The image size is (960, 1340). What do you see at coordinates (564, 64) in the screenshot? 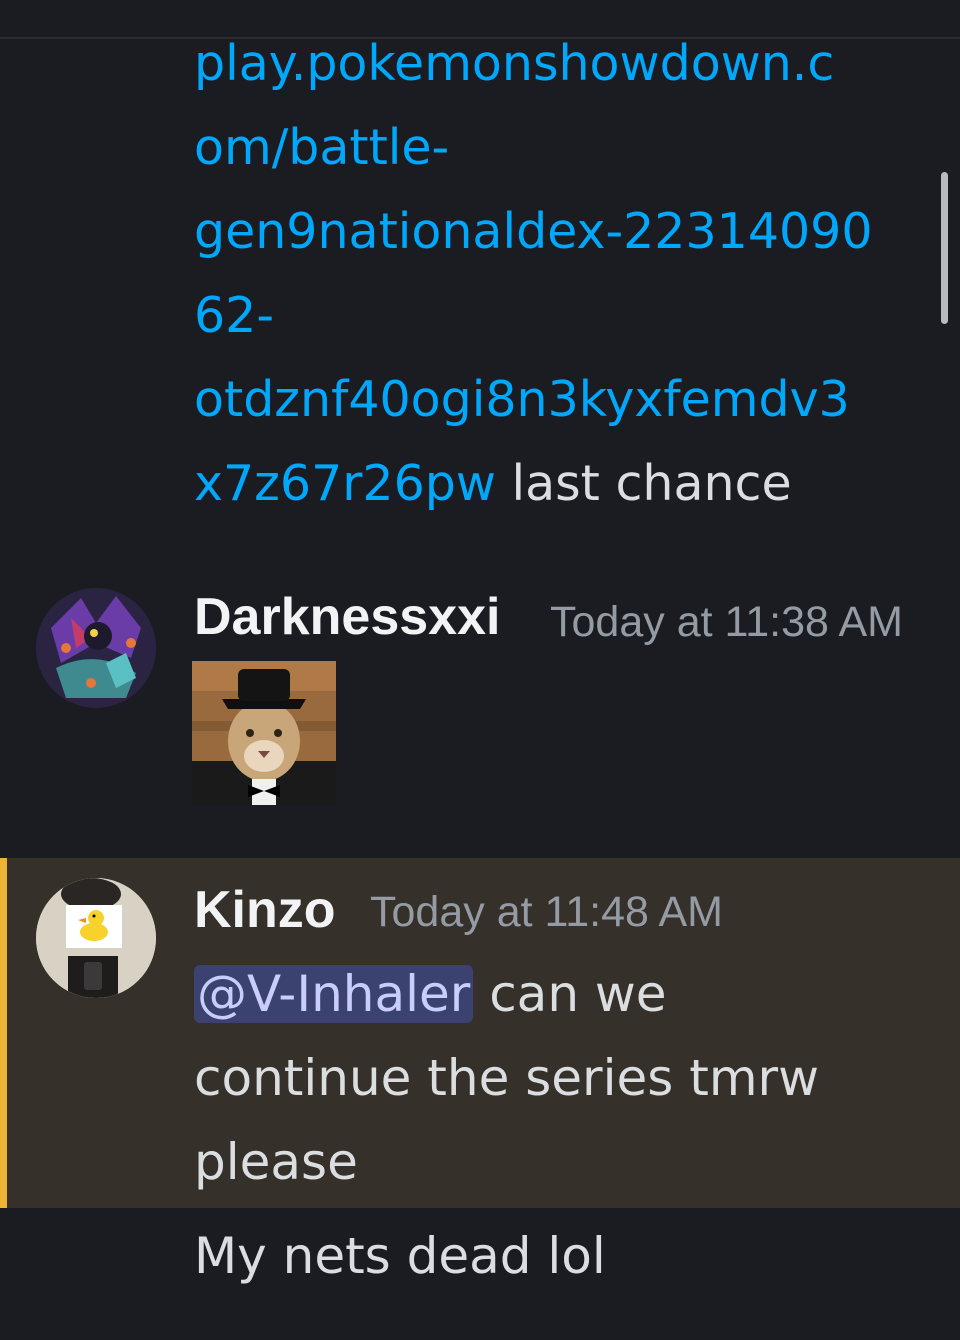
I see `battle-link-line: play.pokemonshowdown.c` at bounding box center [564, 64].